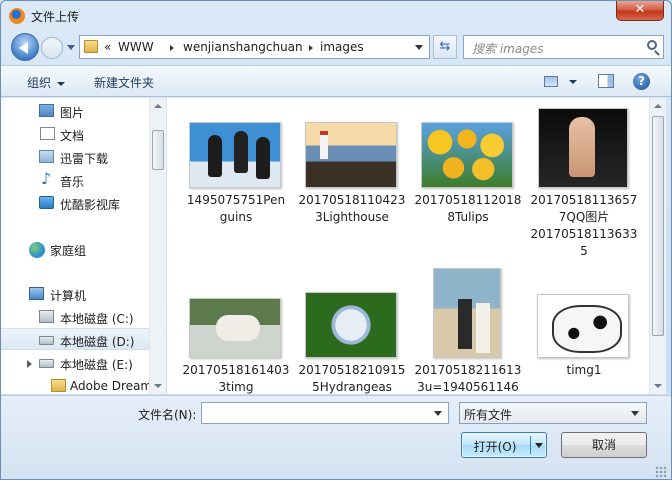  I want to click on nav-item-music: 音乐, so click(75, 180).